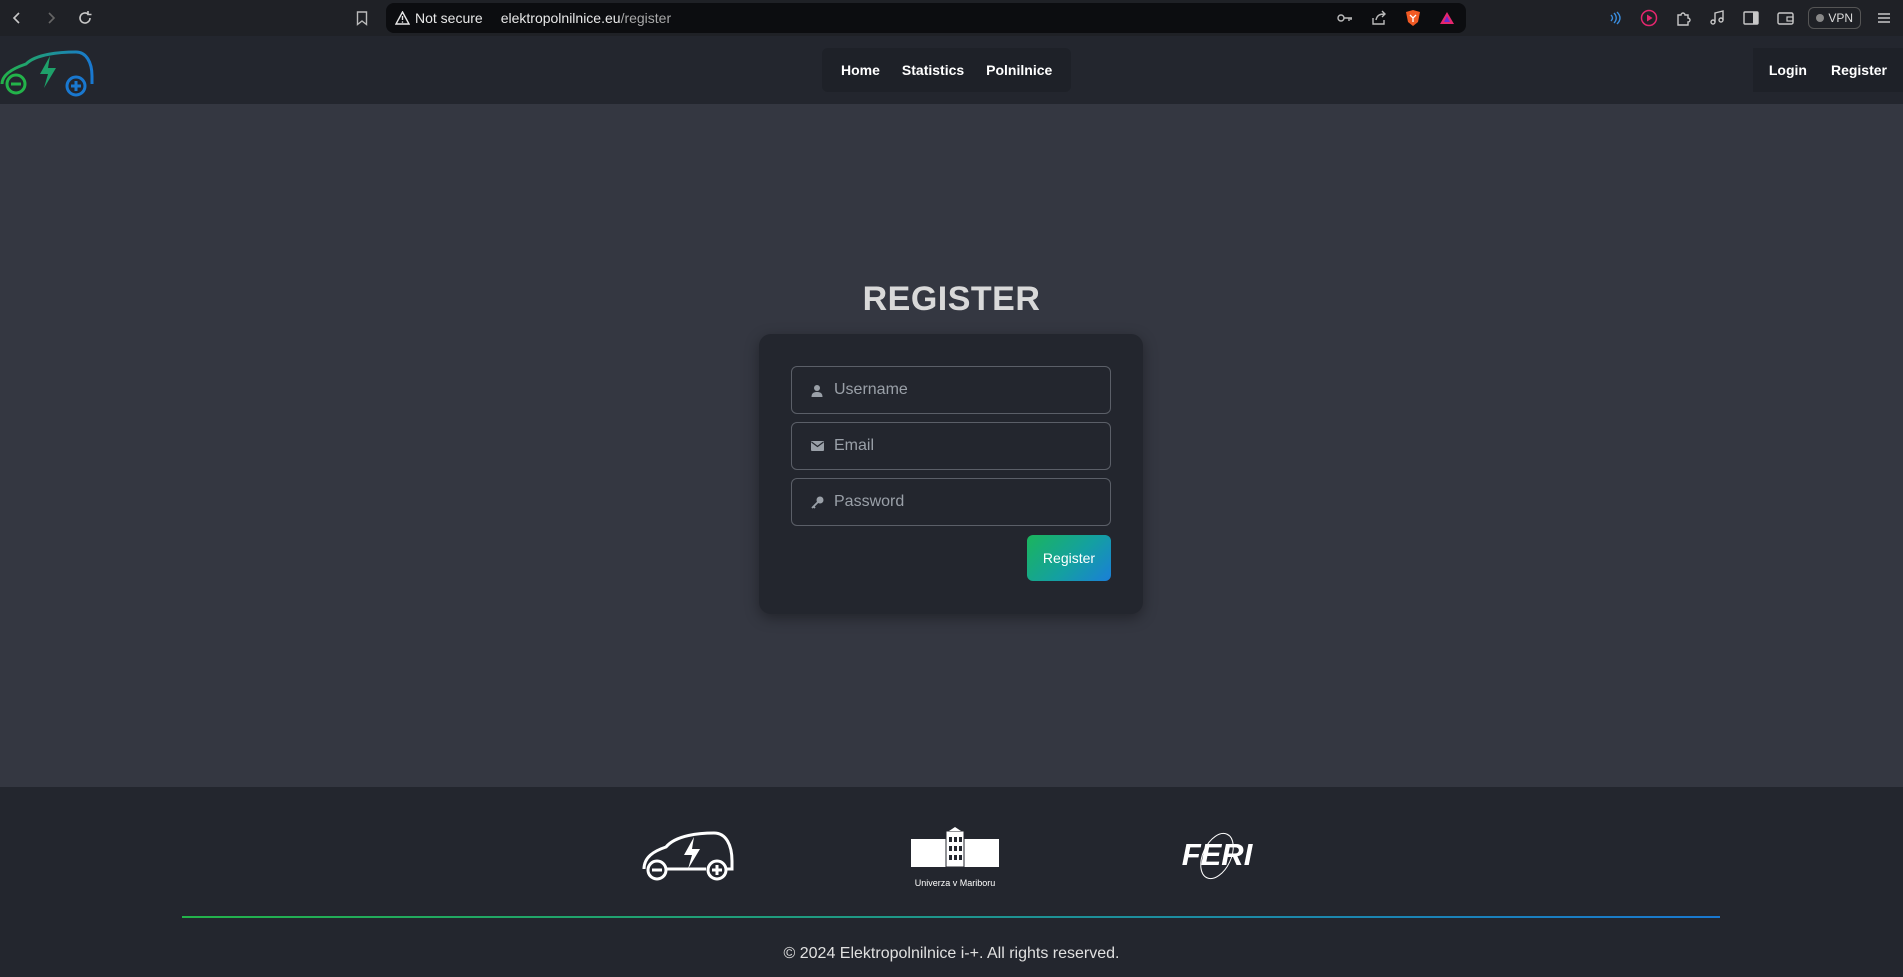  I want to click on vpn-button: VPN, so click(1834, 18).